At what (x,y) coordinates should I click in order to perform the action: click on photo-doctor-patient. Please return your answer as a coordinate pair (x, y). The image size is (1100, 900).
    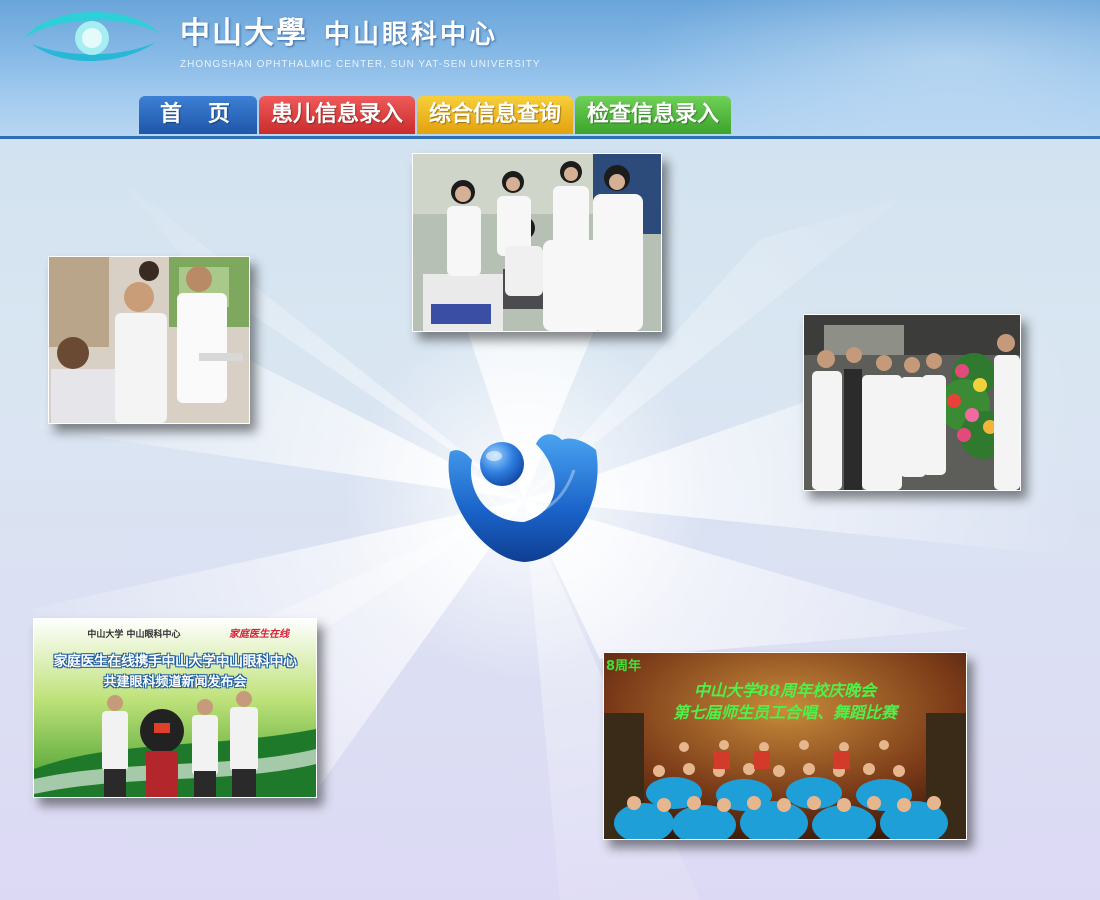
    Looking at the image, I should click on (149, 340).